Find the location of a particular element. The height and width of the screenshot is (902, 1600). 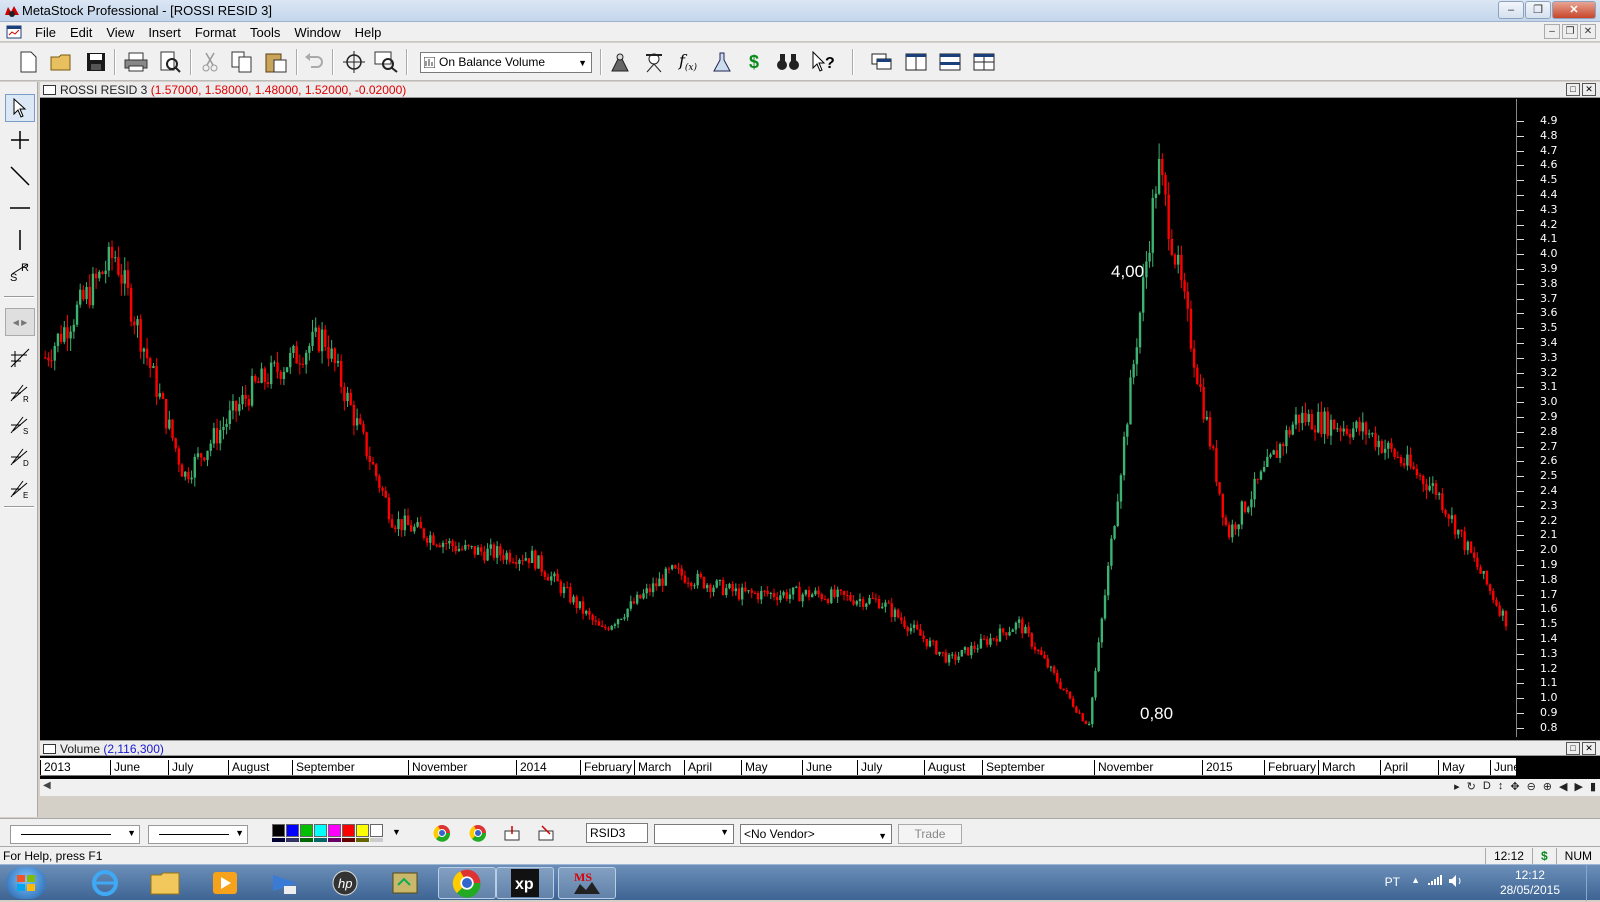

menu-help: Help is located at coordinates (368, 32).